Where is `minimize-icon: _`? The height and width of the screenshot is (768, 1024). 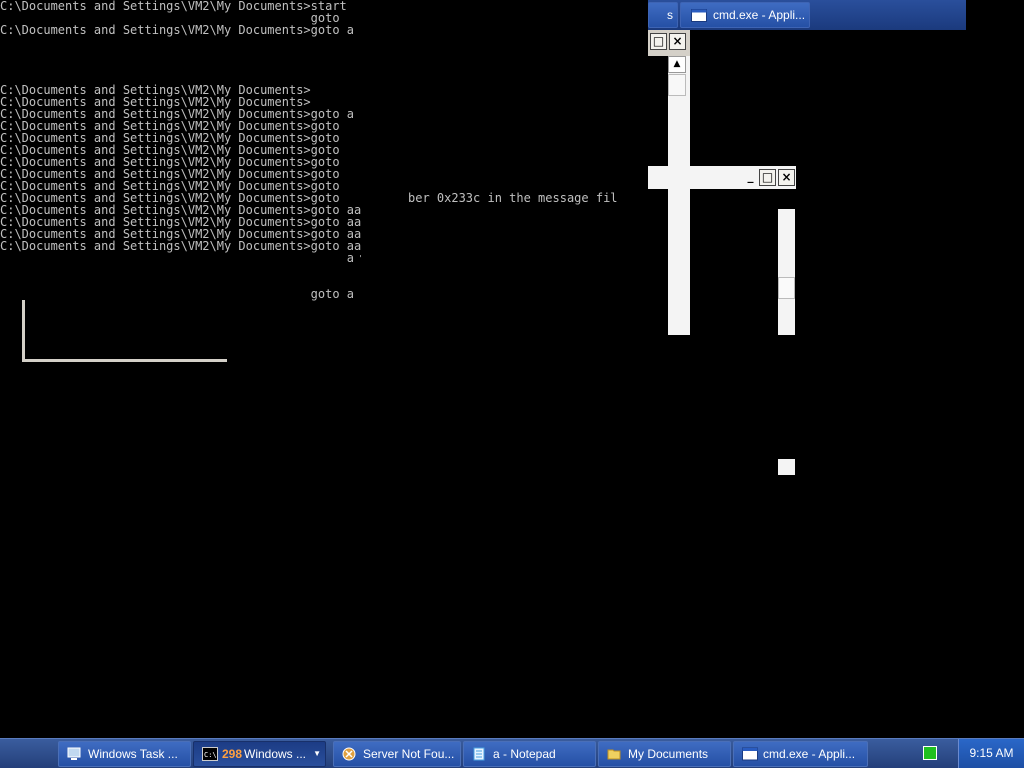
minimize-icon: _ is located at coordinates (750, 176).